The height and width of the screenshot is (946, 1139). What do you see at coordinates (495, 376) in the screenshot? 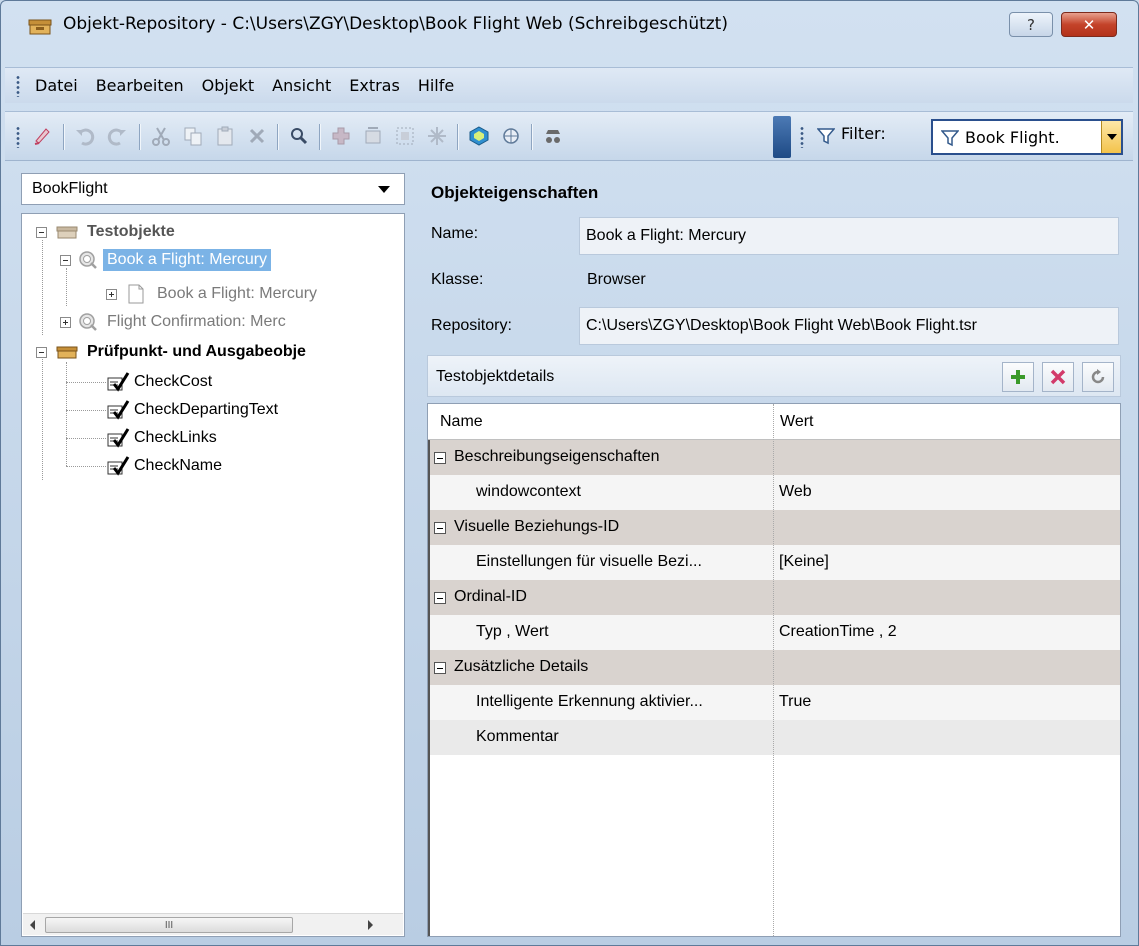
I see `details-title: Testobjektdetails` at bounding box center [495, 376].